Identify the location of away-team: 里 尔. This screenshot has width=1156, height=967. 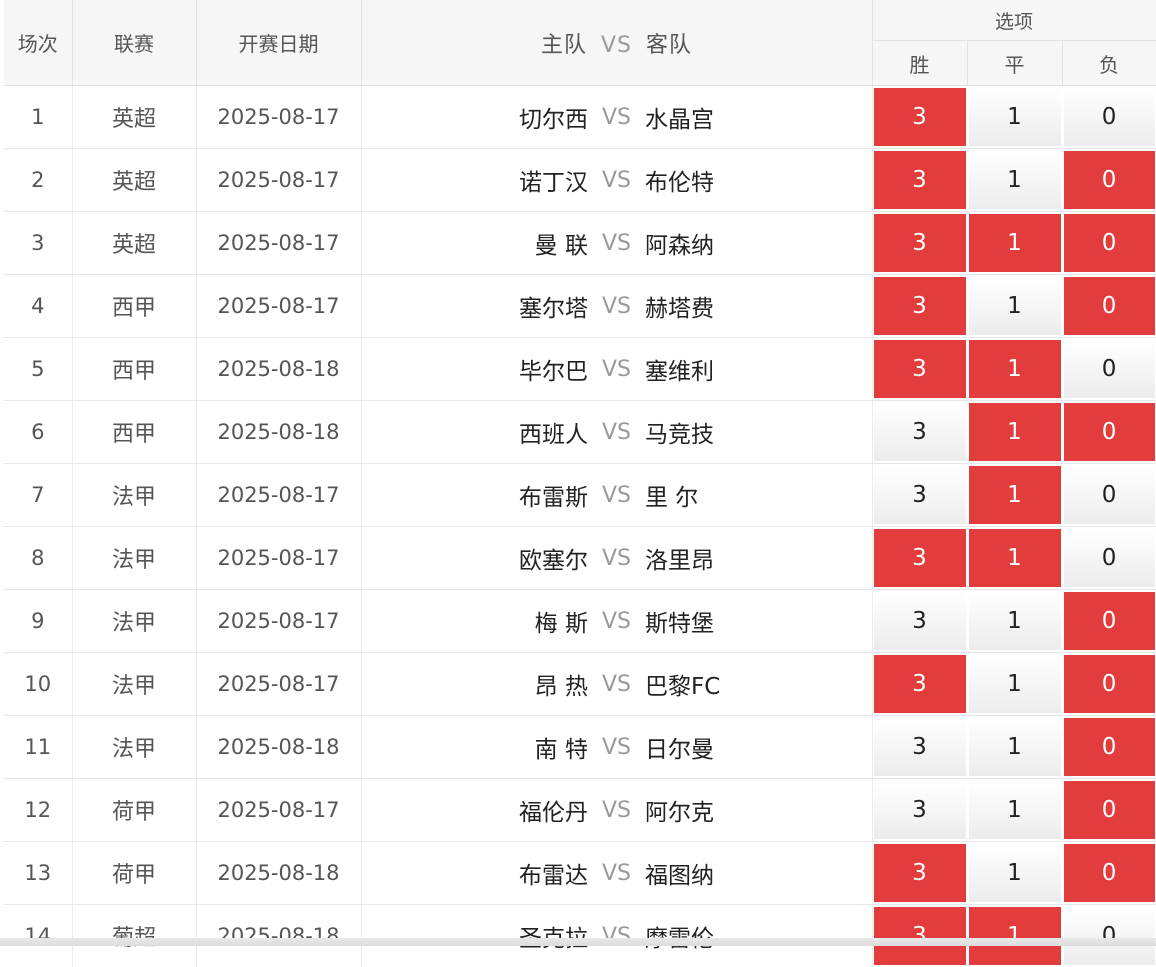
(758, 495).